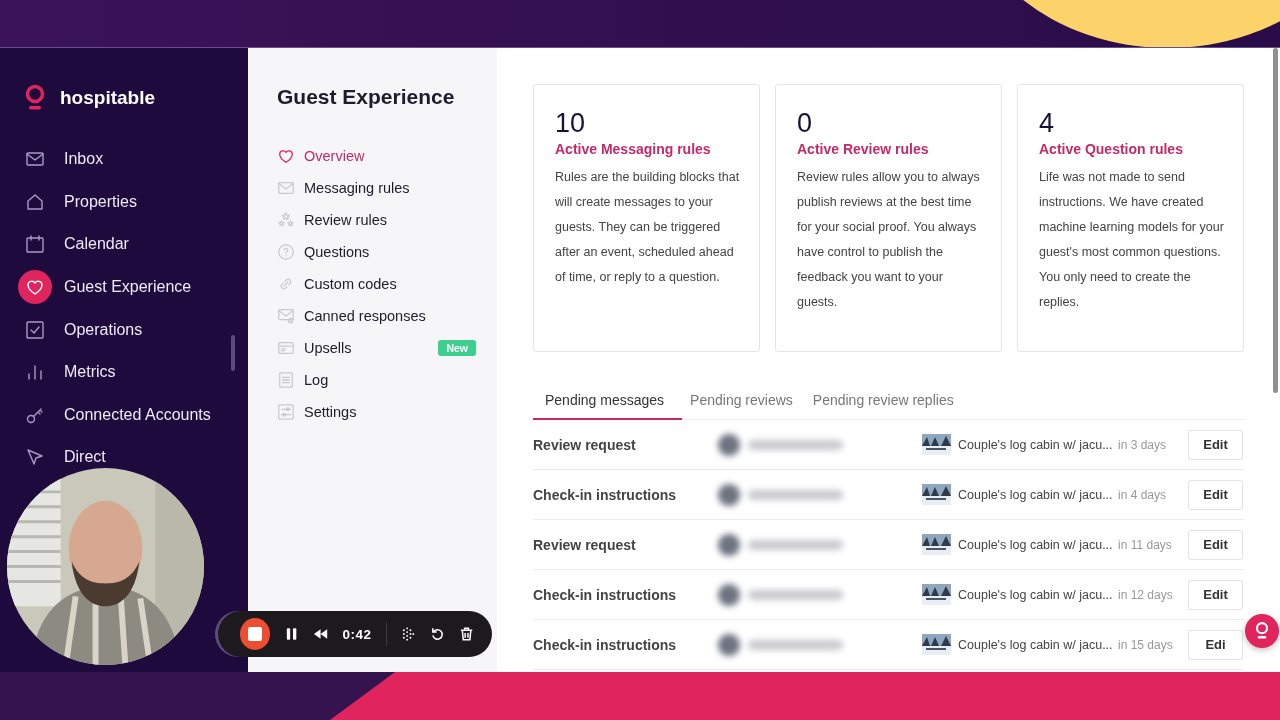  What do you see at coordinates (124, 159) in the screenshot?
I see `sidebar-item: Inbox` at bounding box center [124, 159].